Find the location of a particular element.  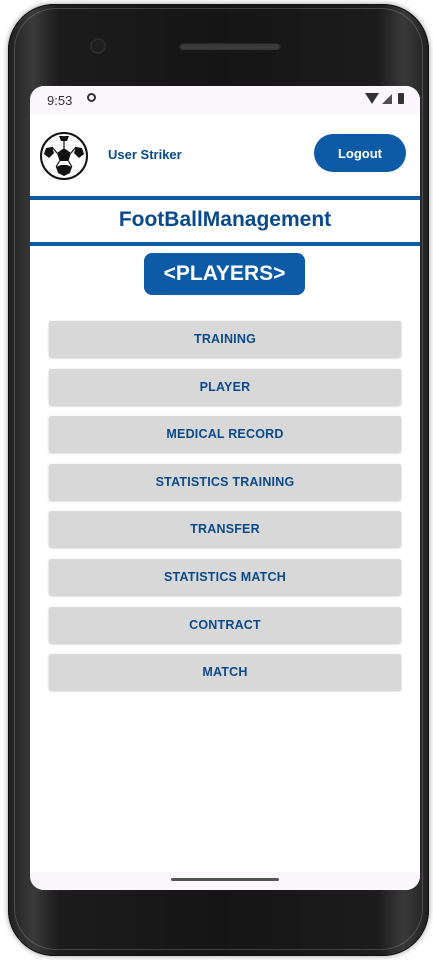

logout-button: Logout is located at coordinates (360, 153).